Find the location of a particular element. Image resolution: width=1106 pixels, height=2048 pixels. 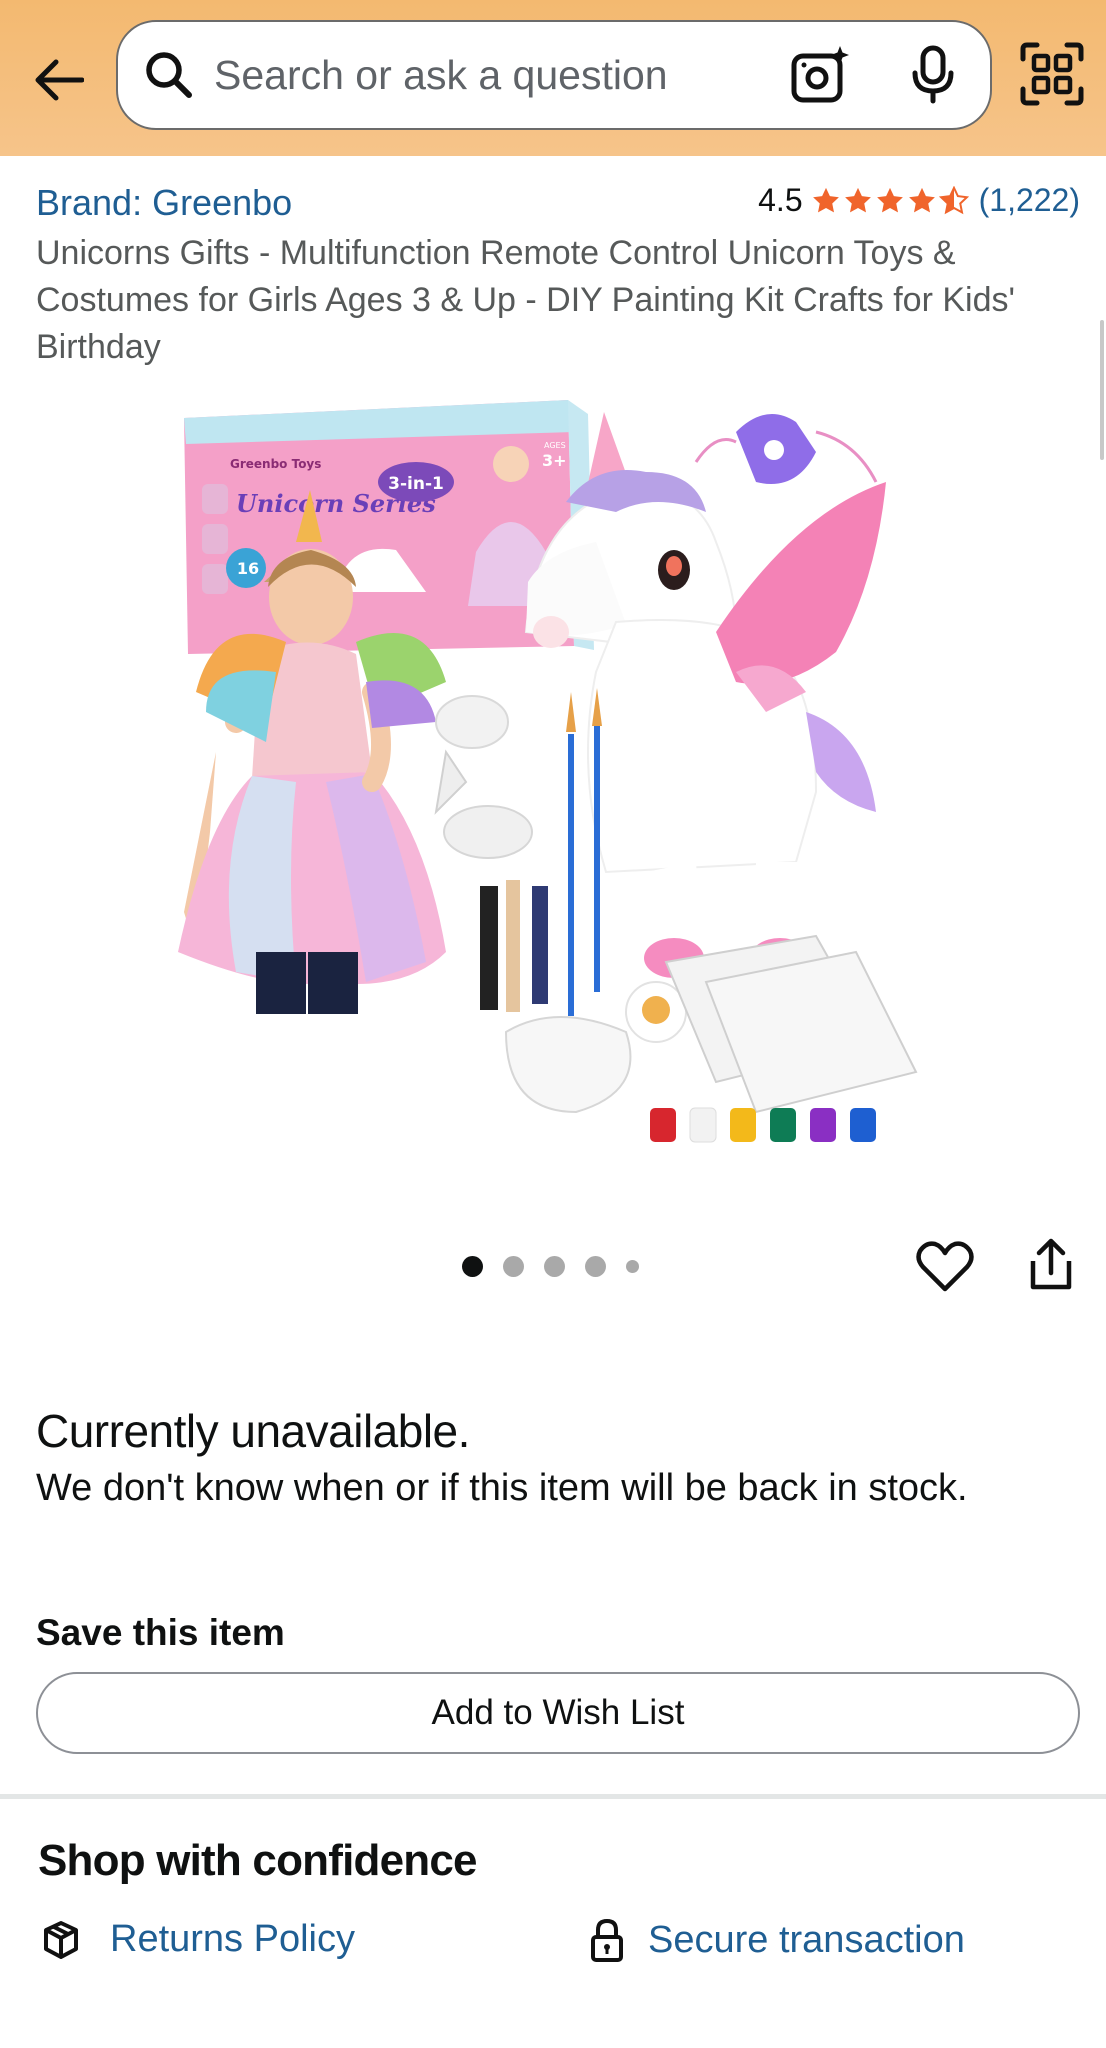

search-input: Search or ask a question is located at coordinates (441, 75).